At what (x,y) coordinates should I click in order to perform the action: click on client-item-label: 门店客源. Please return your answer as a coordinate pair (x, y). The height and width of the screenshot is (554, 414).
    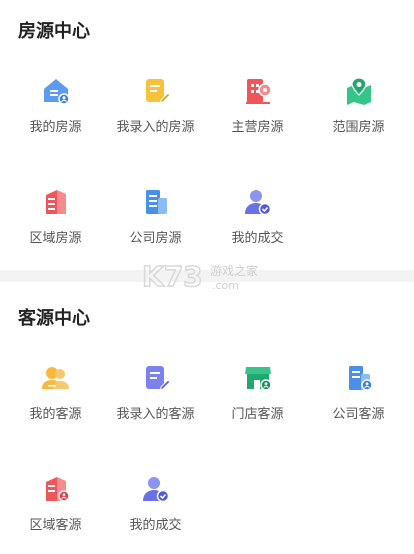
    Looking at the image, I should click on (257, 414).